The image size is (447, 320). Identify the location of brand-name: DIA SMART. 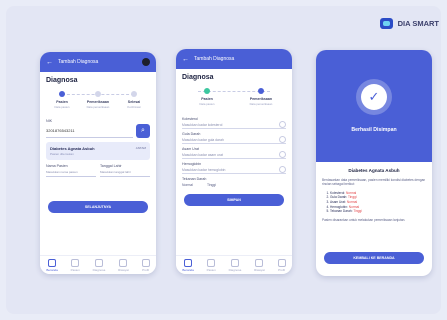
(418, 23).